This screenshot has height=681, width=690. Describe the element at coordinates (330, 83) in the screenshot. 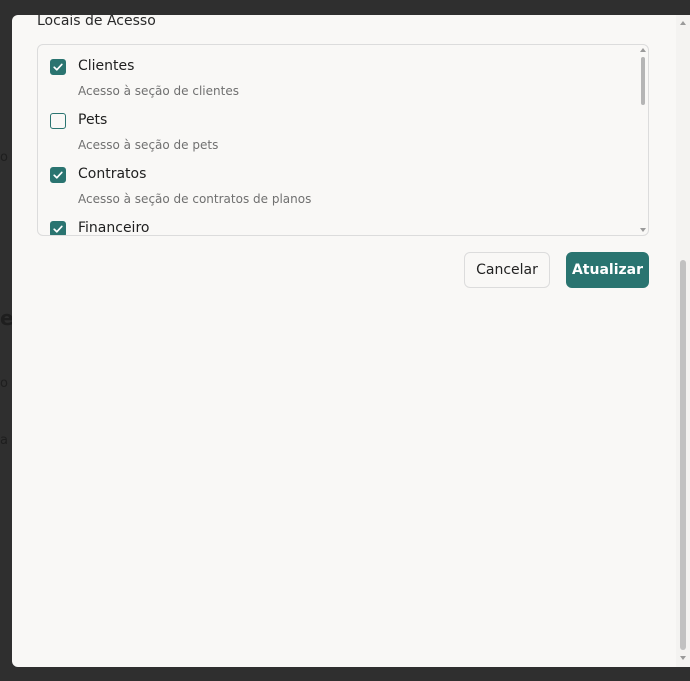

I see `access-item-clientes: Clientes Acesso à seção de clientes` at that location.